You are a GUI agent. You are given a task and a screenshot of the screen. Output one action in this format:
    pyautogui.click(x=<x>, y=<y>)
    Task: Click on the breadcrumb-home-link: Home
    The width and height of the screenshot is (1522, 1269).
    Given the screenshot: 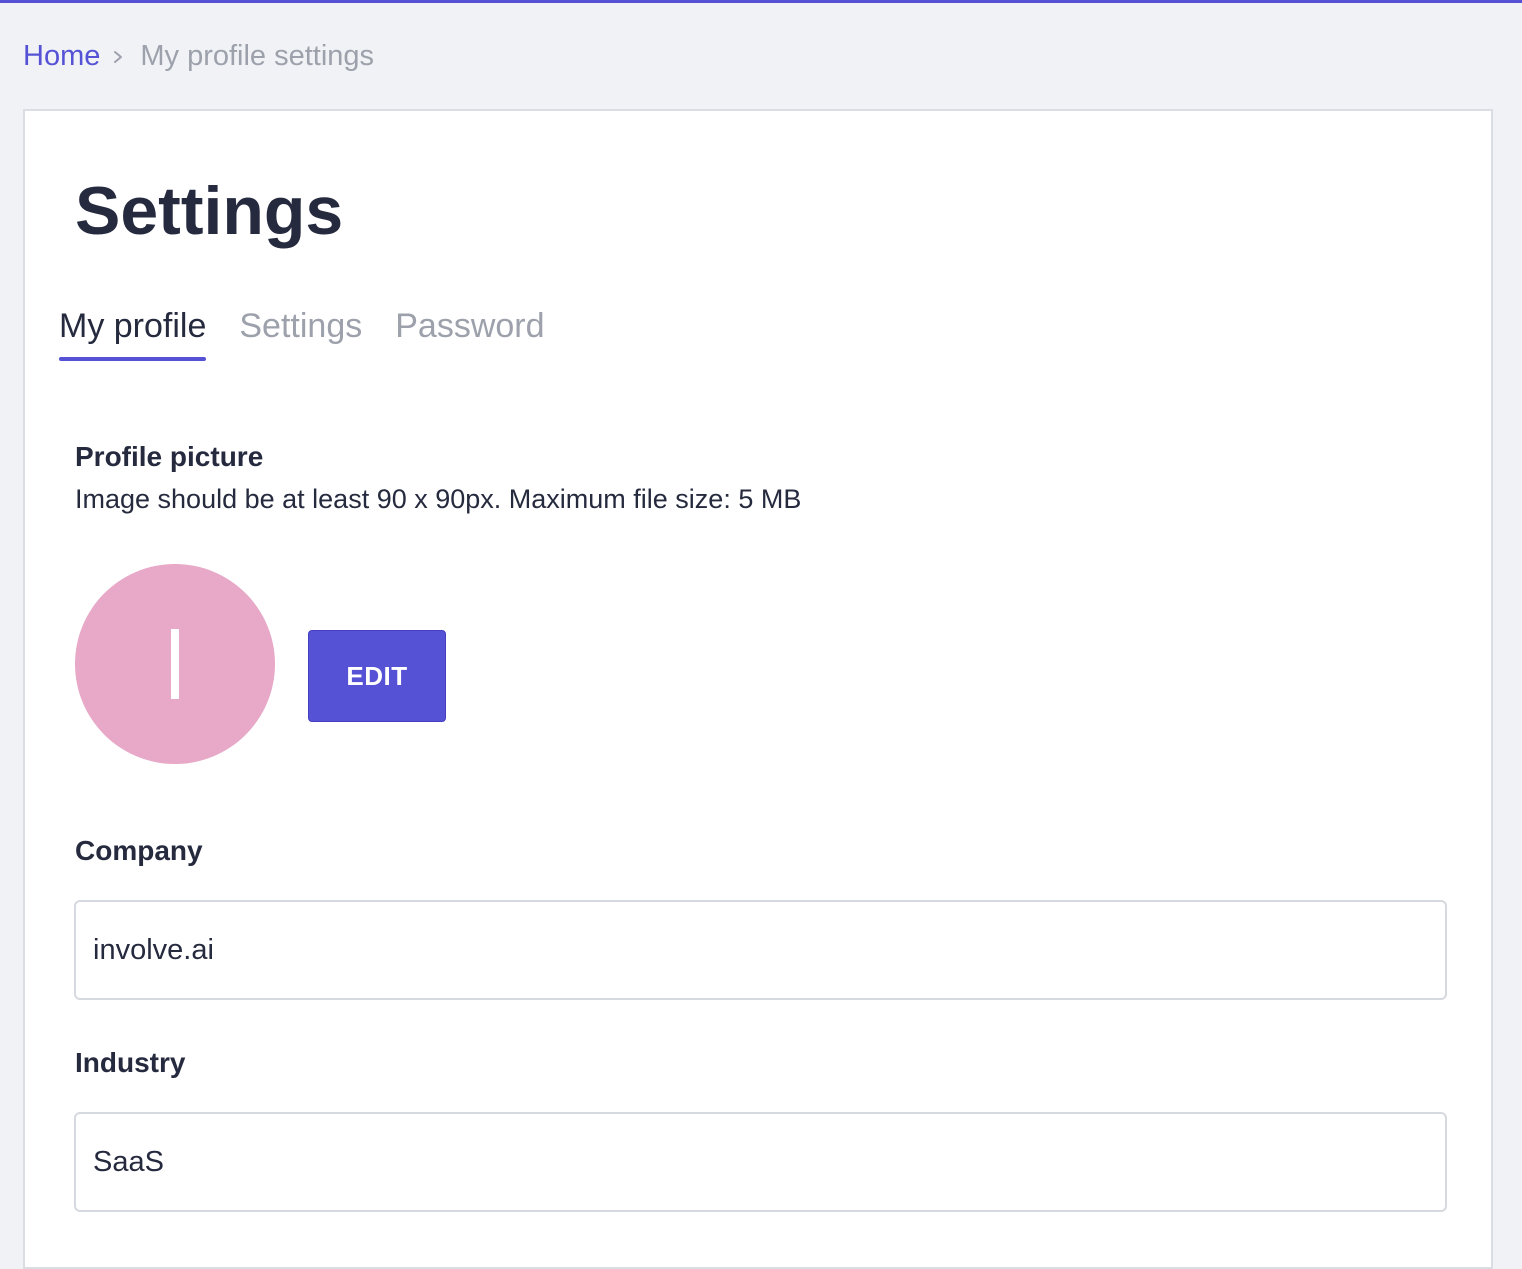 What is the action you would take?
    pyautogui.click(x=61, y=56)
    